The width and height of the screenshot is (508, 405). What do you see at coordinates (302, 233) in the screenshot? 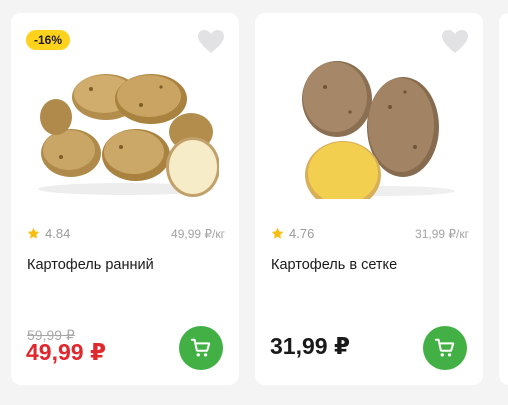
I see `rating-value: 4.76` at bounding box center [302, 233].